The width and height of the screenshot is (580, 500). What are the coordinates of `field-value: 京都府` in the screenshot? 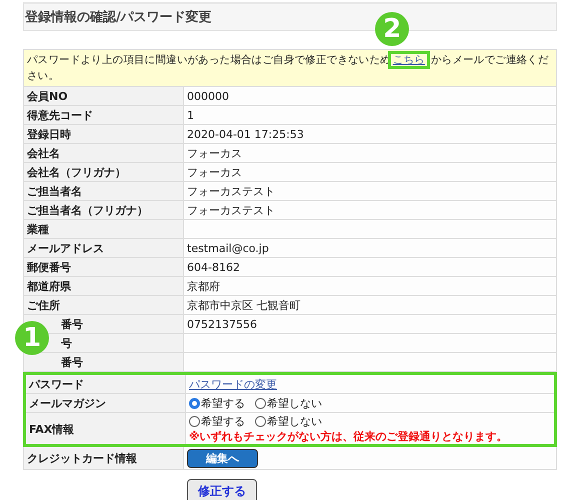 It's located at (203, 286).